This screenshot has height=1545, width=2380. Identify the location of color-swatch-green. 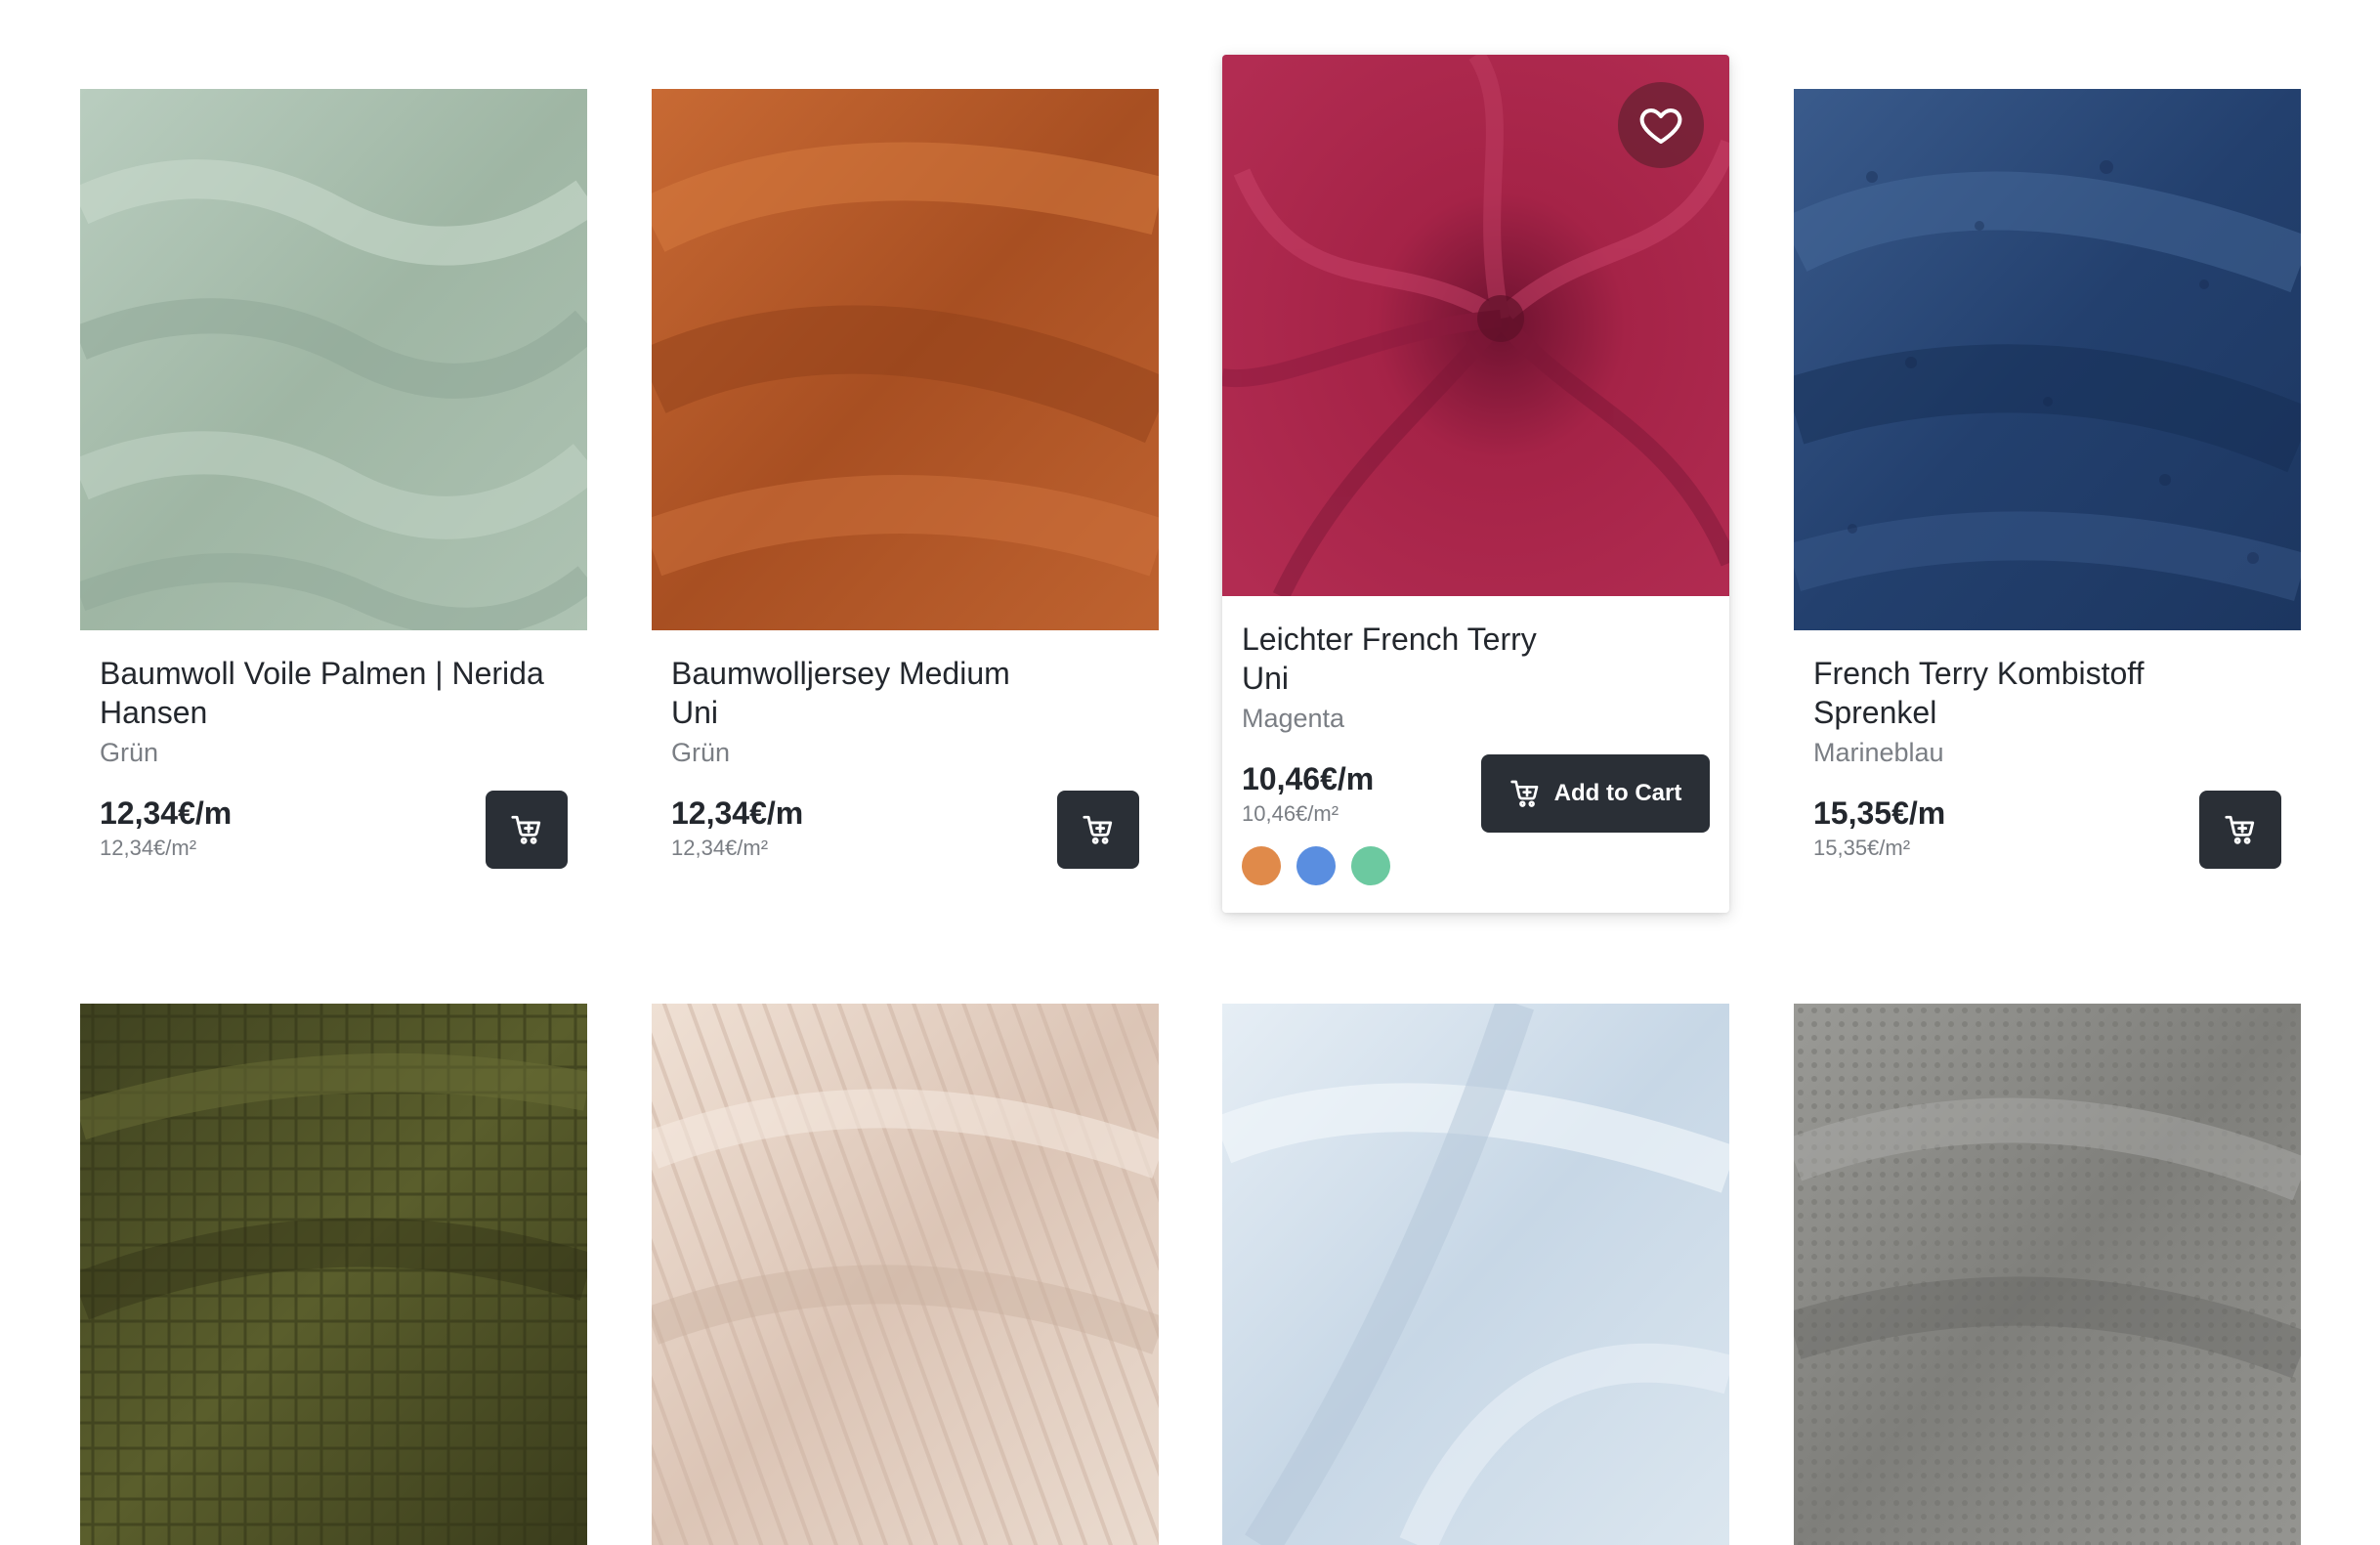
(1370, 865).